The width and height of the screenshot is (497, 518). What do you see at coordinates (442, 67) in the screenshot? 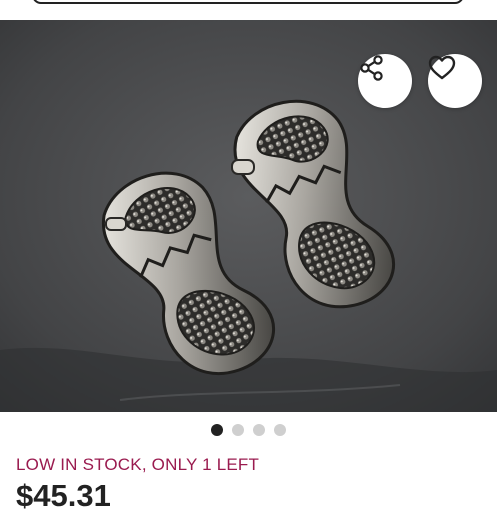
I see `heart-icon` at bounding box center [442, 67].